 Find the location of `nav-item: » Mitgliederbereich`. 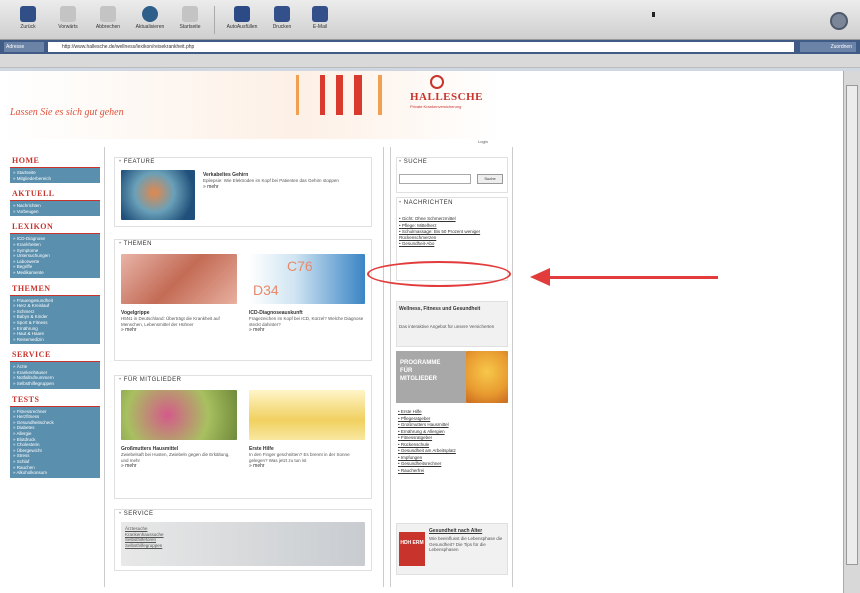

nav-item: » Mitgliederbereich is located at coordinates (55, 179).